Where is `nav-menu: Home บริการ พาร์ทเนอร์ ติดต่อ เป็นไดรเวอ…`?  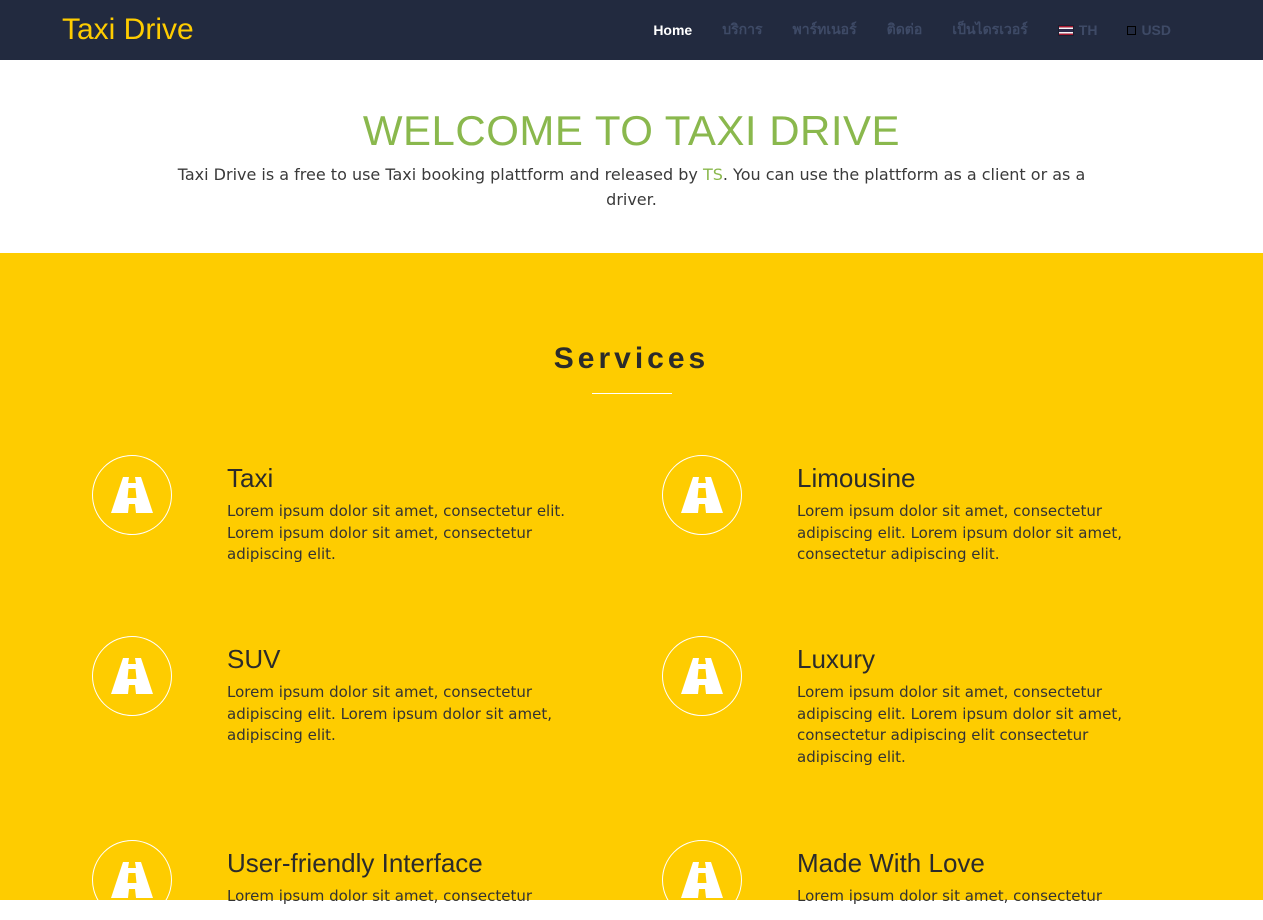 nav-menu: Home บริการ พาร์ทเนอร์ ติดต่อ เป็นไดรเวอ… is located at coordinates (897, 30).